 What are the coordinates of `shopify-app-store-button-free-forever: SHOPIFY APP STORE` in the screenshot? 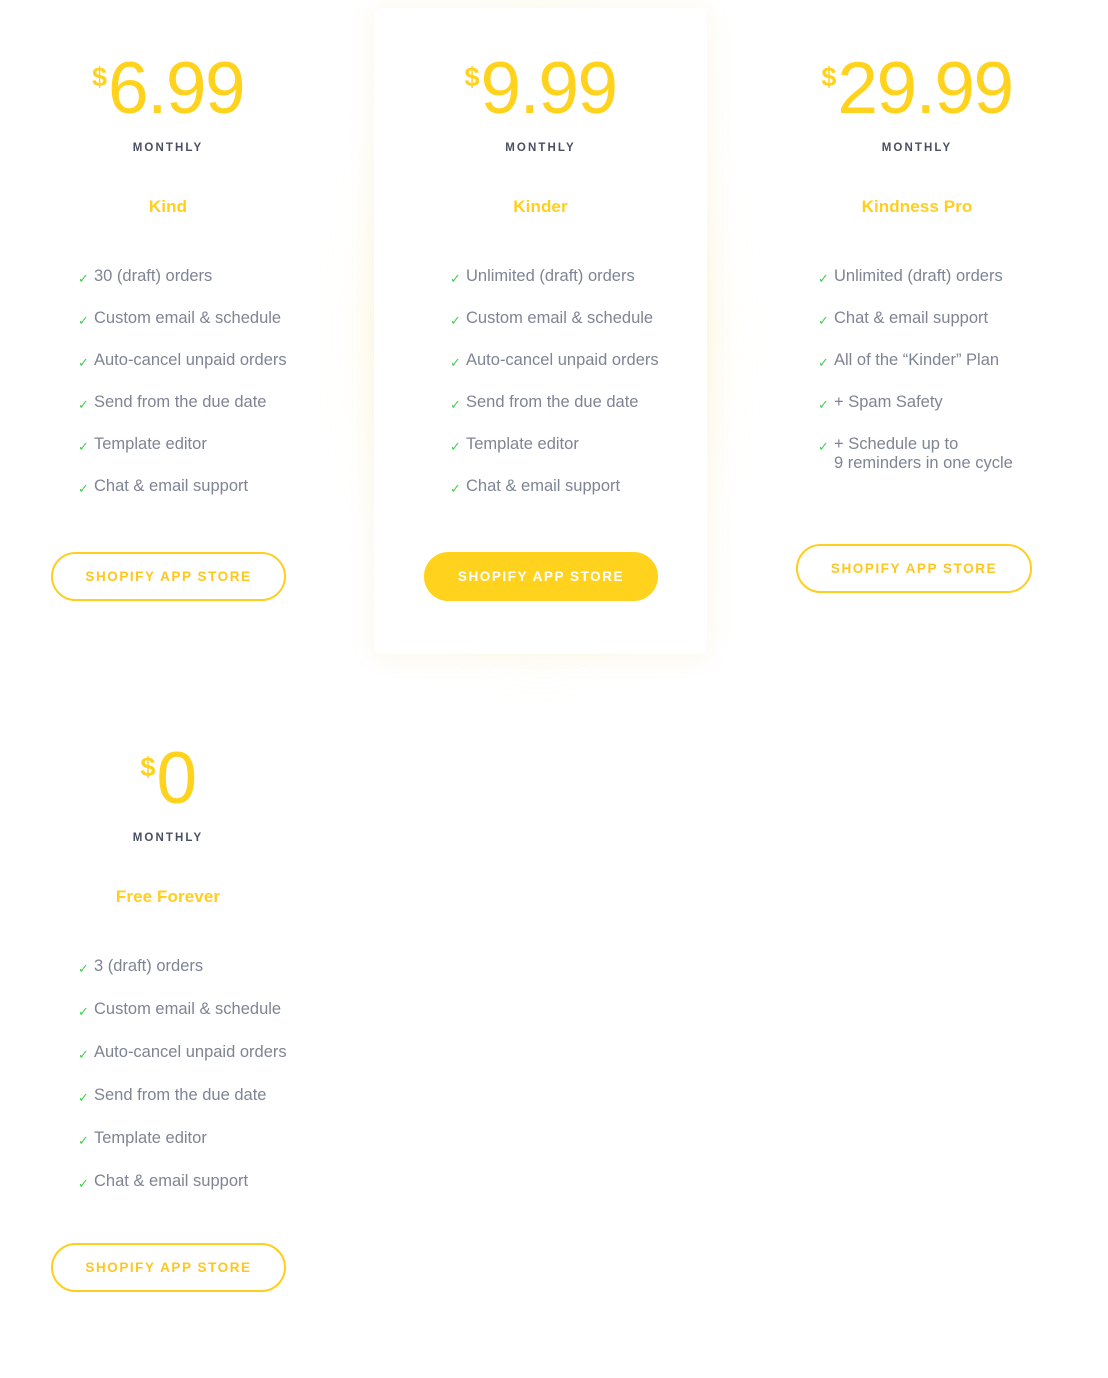 It's located at (168, 1267).